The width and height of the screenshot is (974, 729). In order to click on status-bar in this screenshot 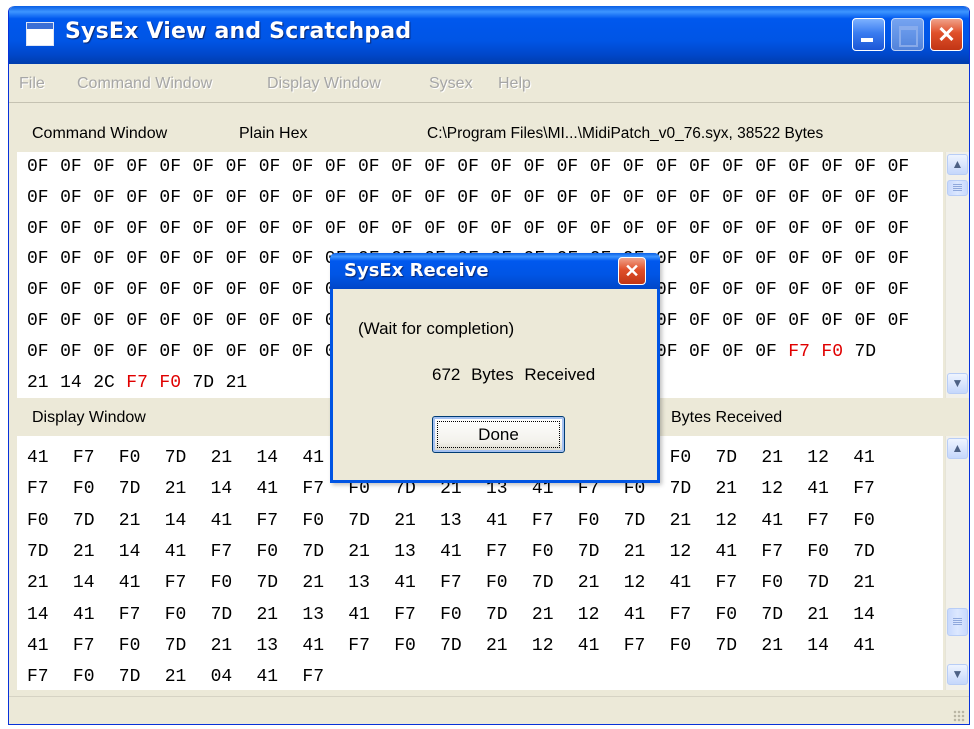, I will do `click(489, 710)`.